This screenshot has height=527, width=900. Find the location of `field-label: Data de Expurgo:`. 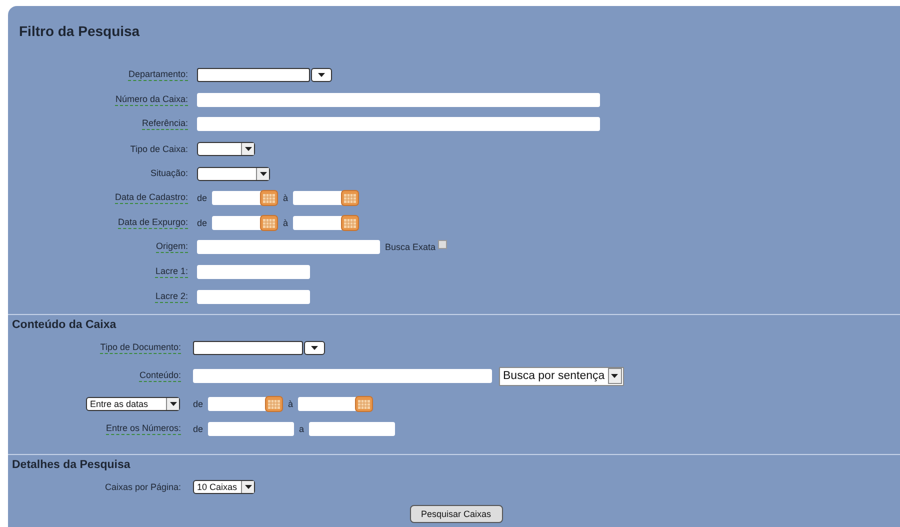

field-label: Data de Expurgo: is located at coordinates (153, 222).